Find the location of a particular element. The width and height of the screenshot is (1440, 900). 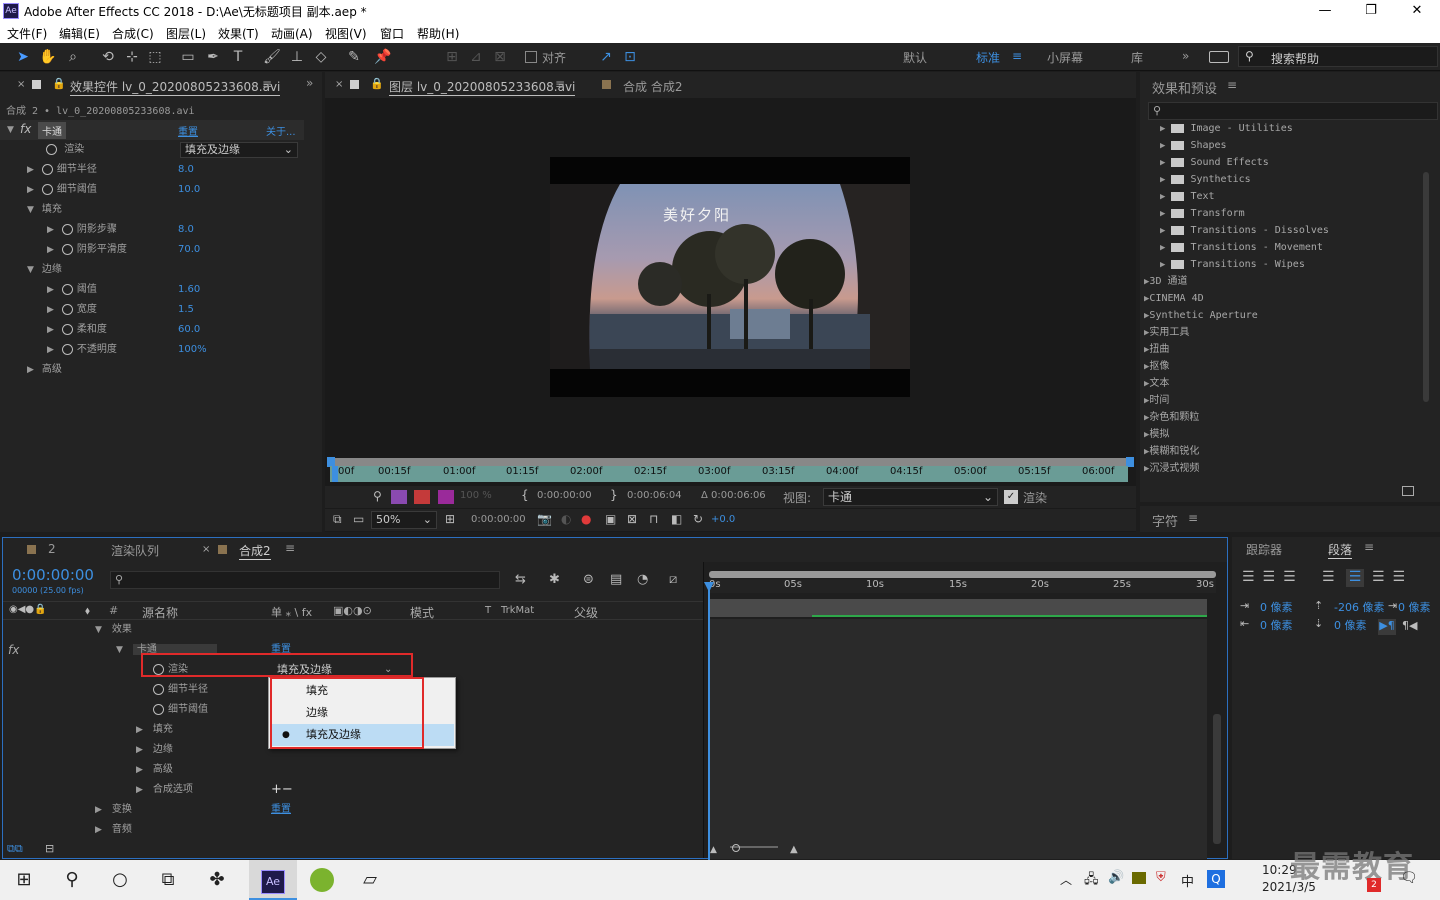

motion-blur-icon: ◔ is located at coordinates (642, 579).